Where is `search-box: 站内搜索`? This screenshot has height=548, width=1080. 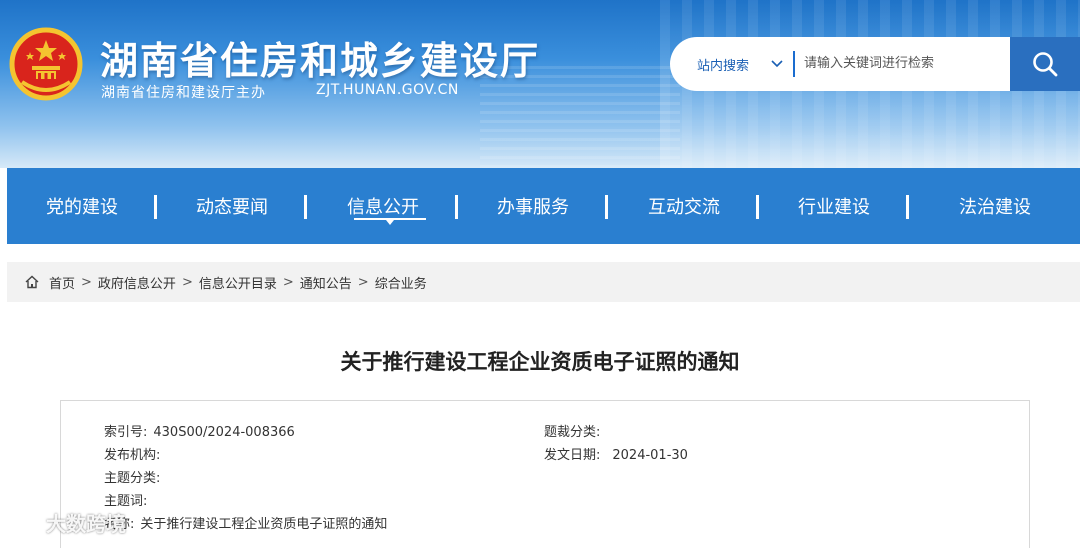 search-box: 站内搜索 is located at coordinates (840, 64).